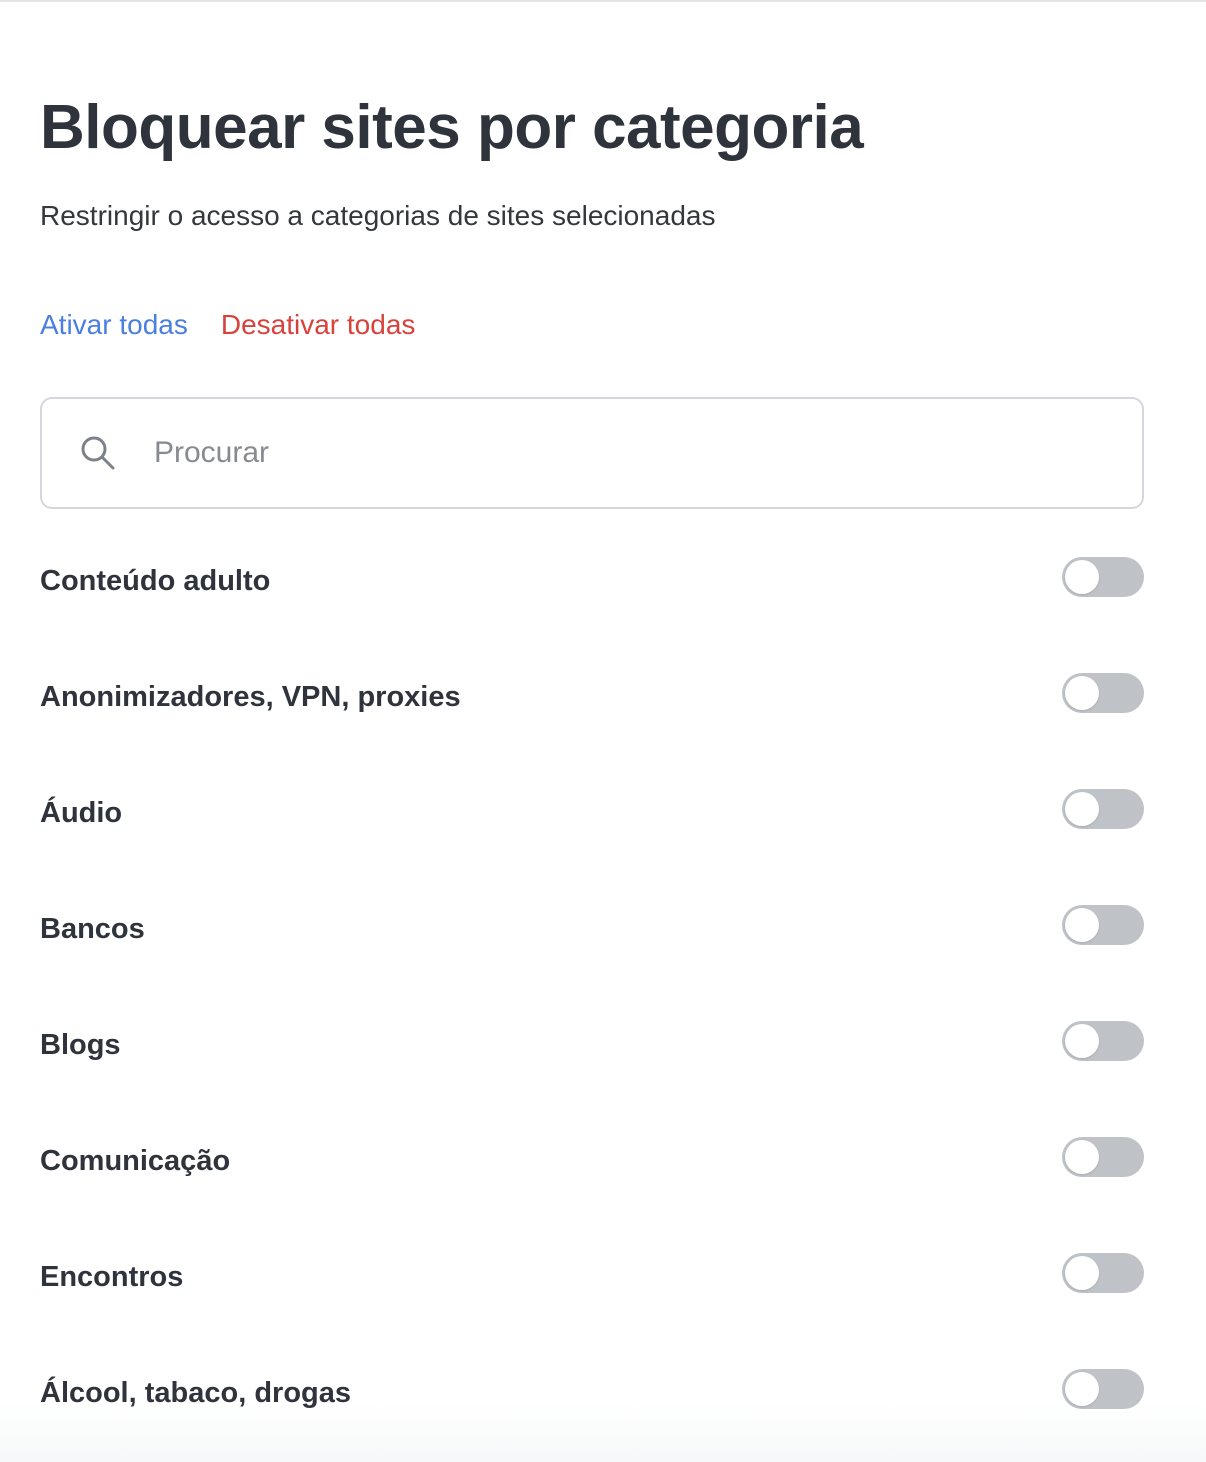 The height and width of the screenshot is (1462, 1206). I want to click on category-label: Conteúdo adulto, so click(155, 581).